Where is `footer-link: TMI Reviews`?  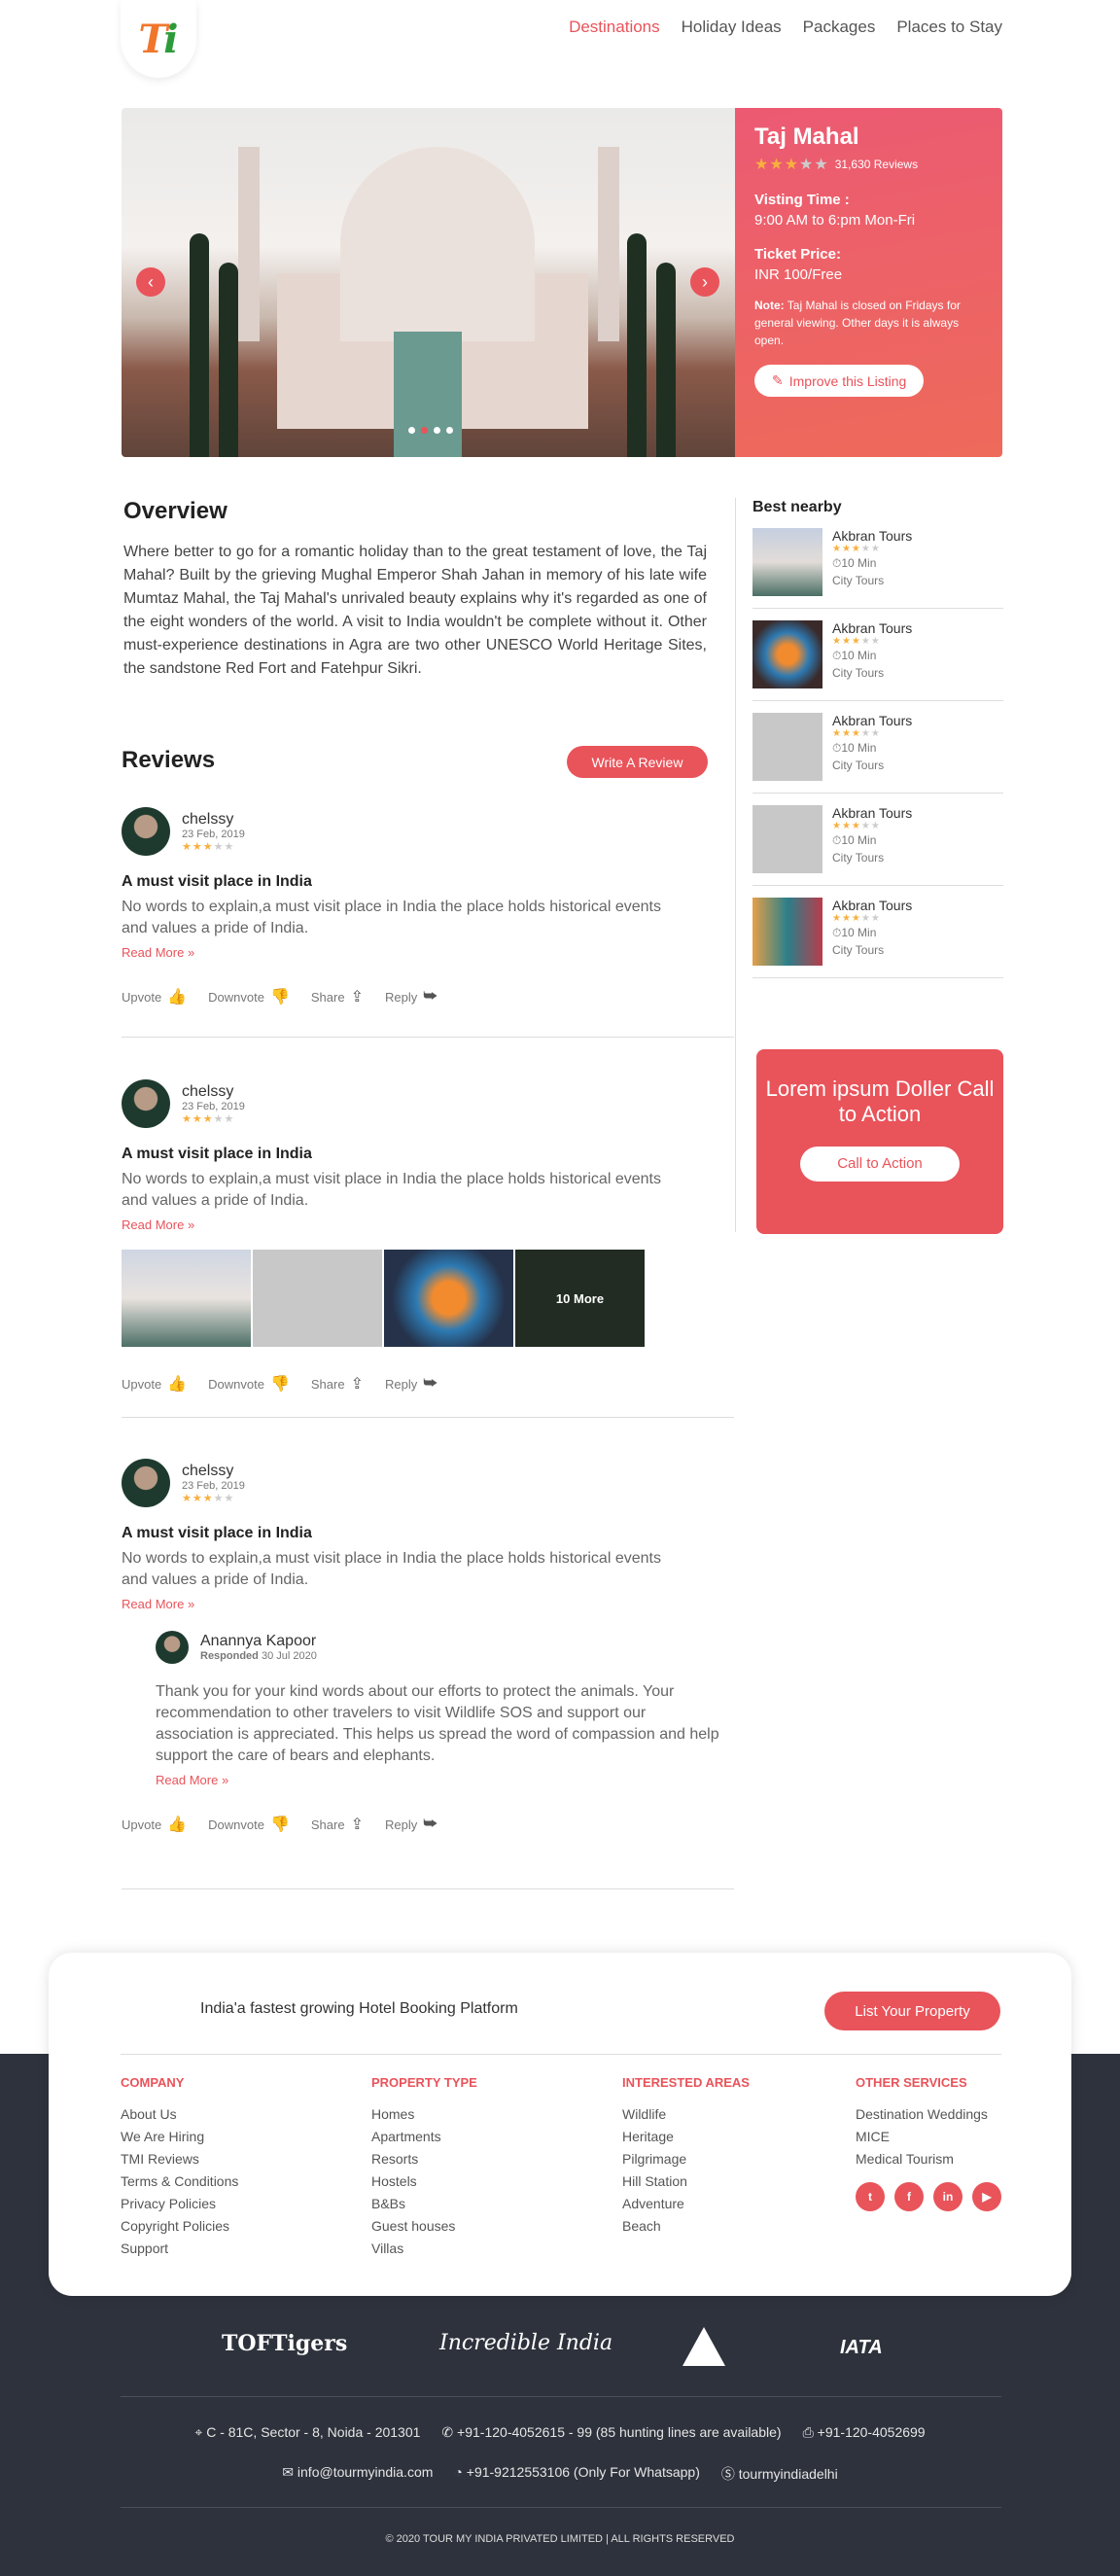 footer-link: TMI Reviews is located at coordinates (179, 2159).